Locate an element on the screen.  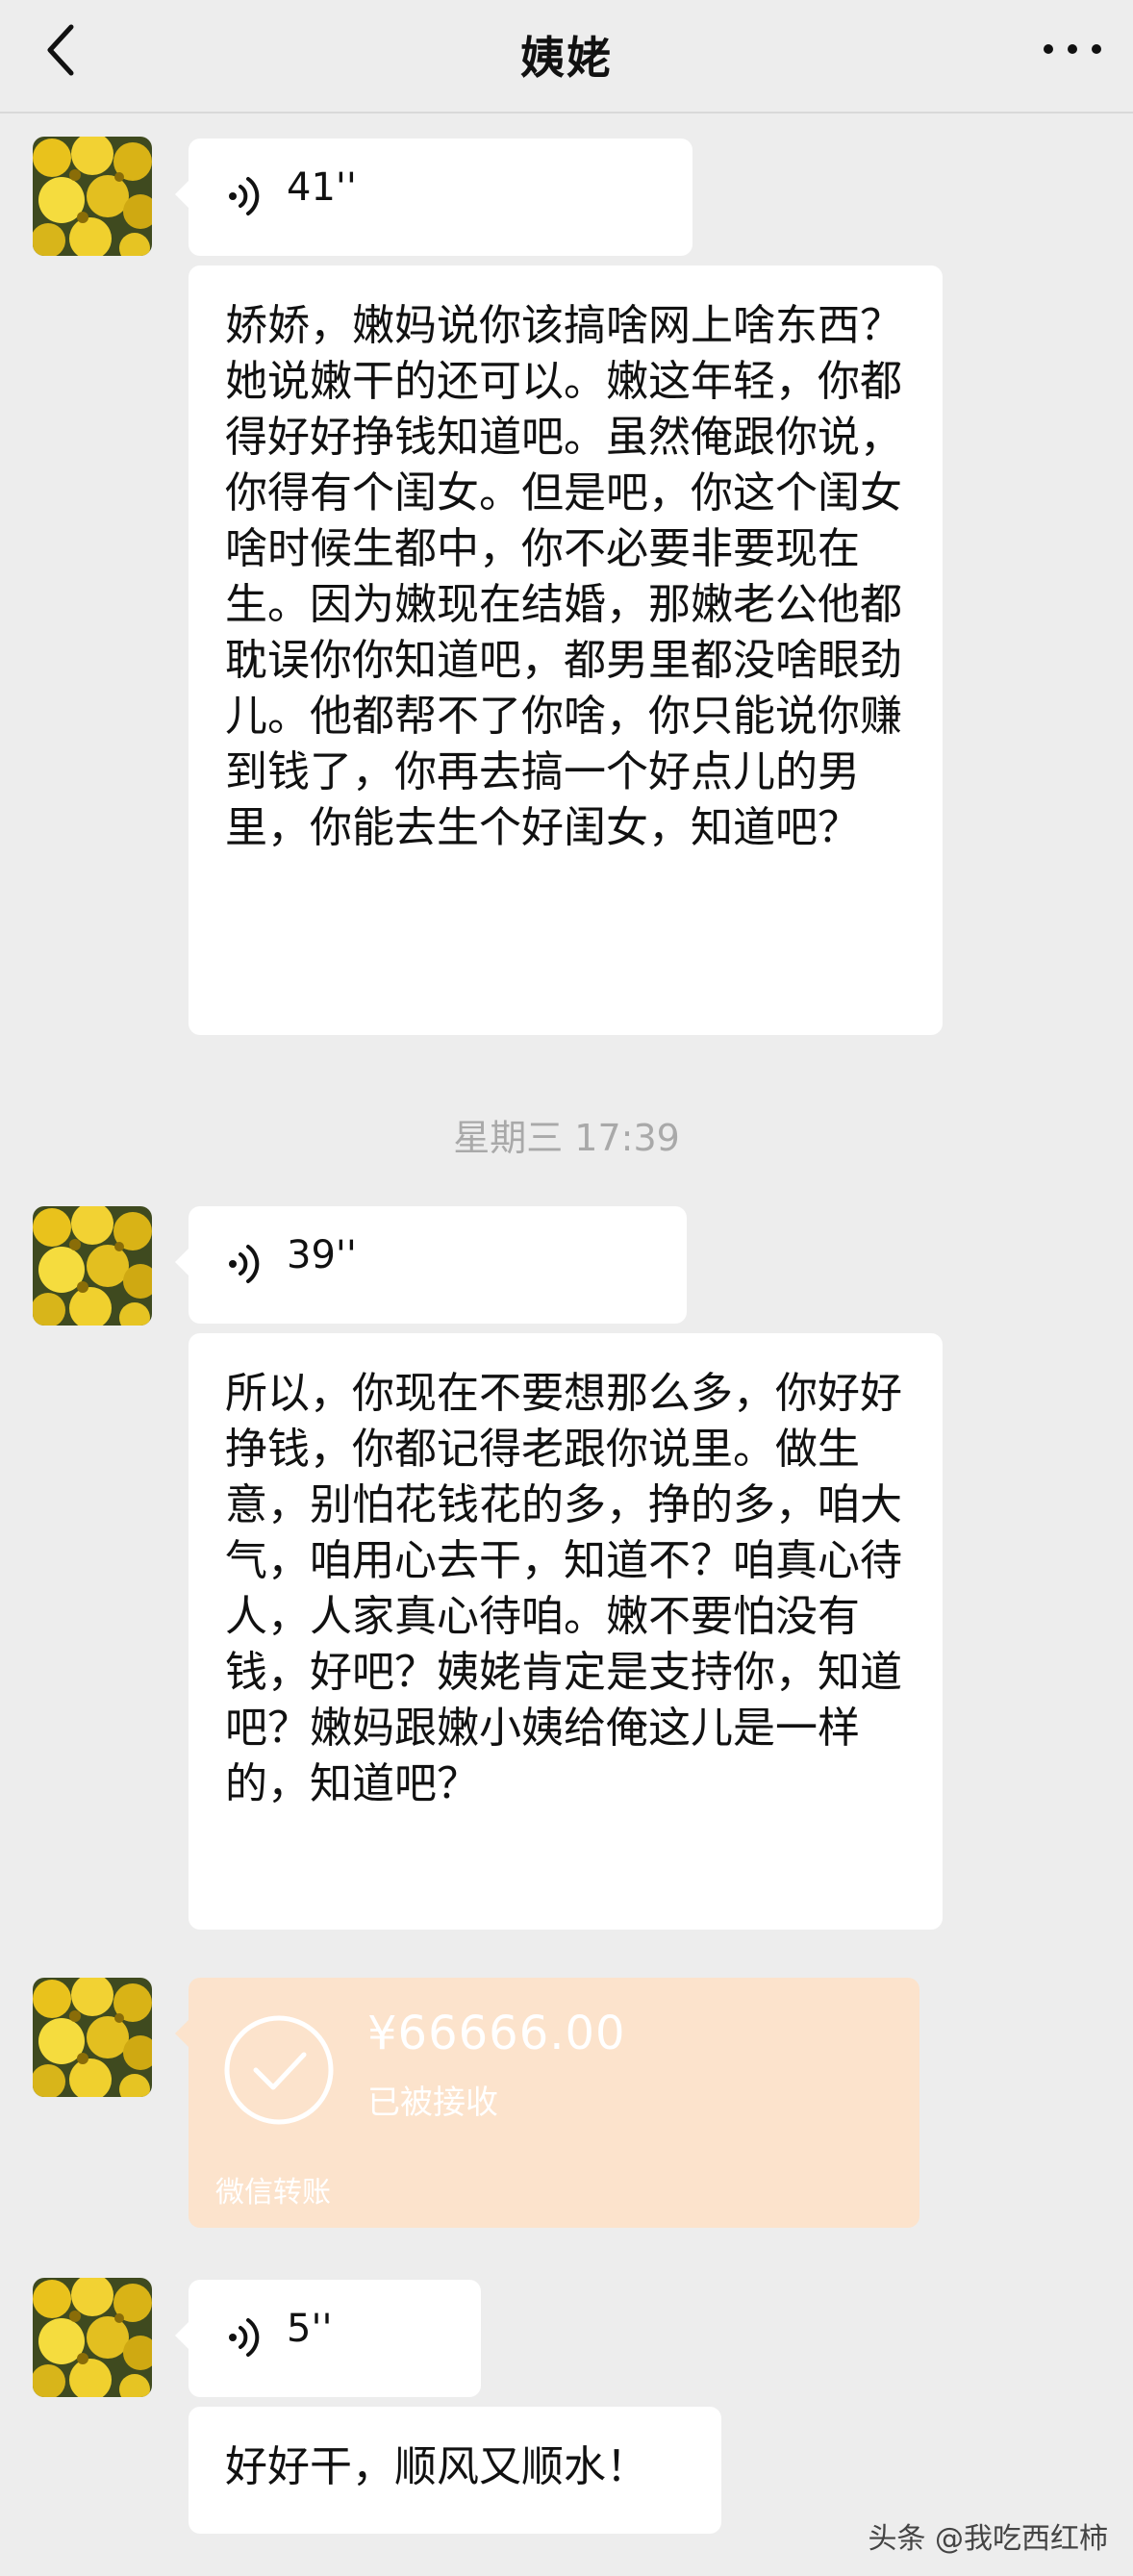
message-timestamp: 星期三 17:39 is located at coordinates (566, 1138).